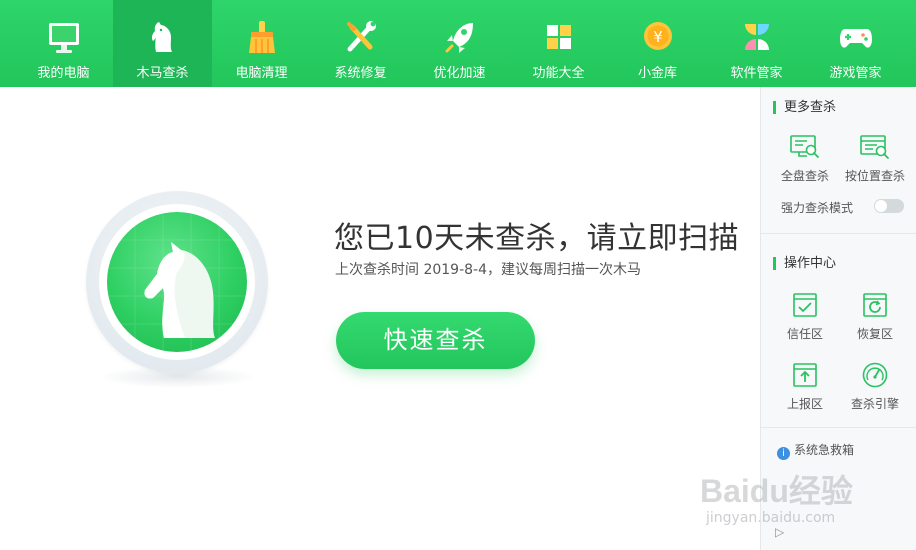  I want to click on nav-item-pc-cleanup: 电脑清理, so click(261, 43).